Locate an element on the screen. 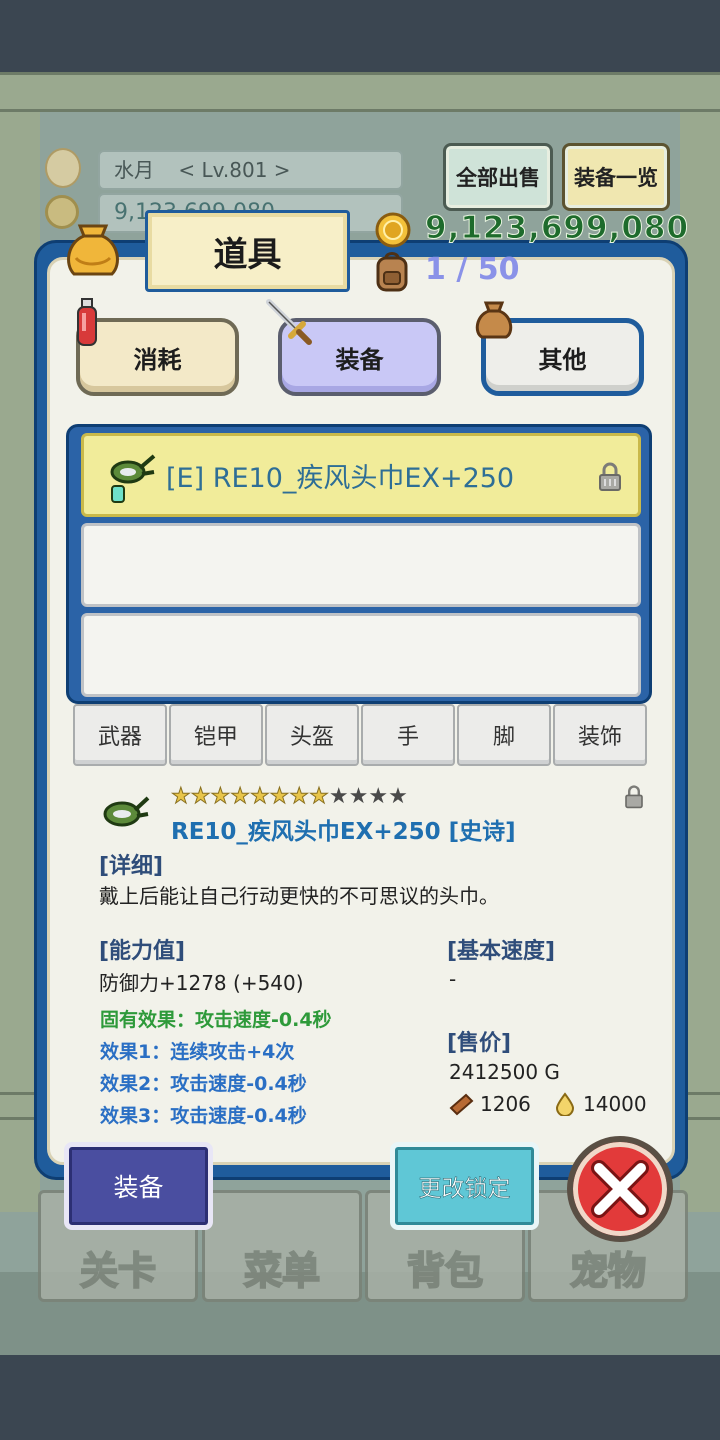 The width and height of the screenshot is (720, 1440). backpack-icon is located at coordinates (392, 272).